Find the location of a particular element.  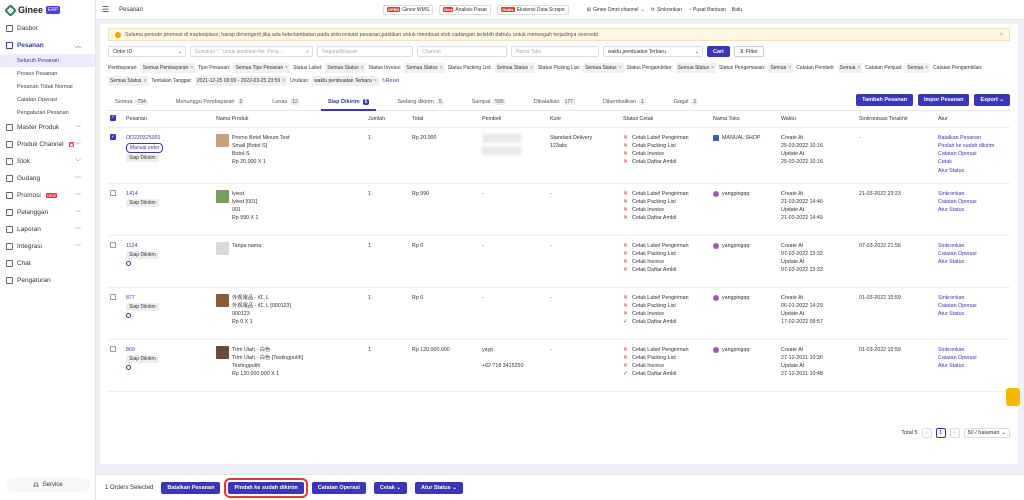

tab-lunas: Lunas 12 is located at coordinates (286, 104).